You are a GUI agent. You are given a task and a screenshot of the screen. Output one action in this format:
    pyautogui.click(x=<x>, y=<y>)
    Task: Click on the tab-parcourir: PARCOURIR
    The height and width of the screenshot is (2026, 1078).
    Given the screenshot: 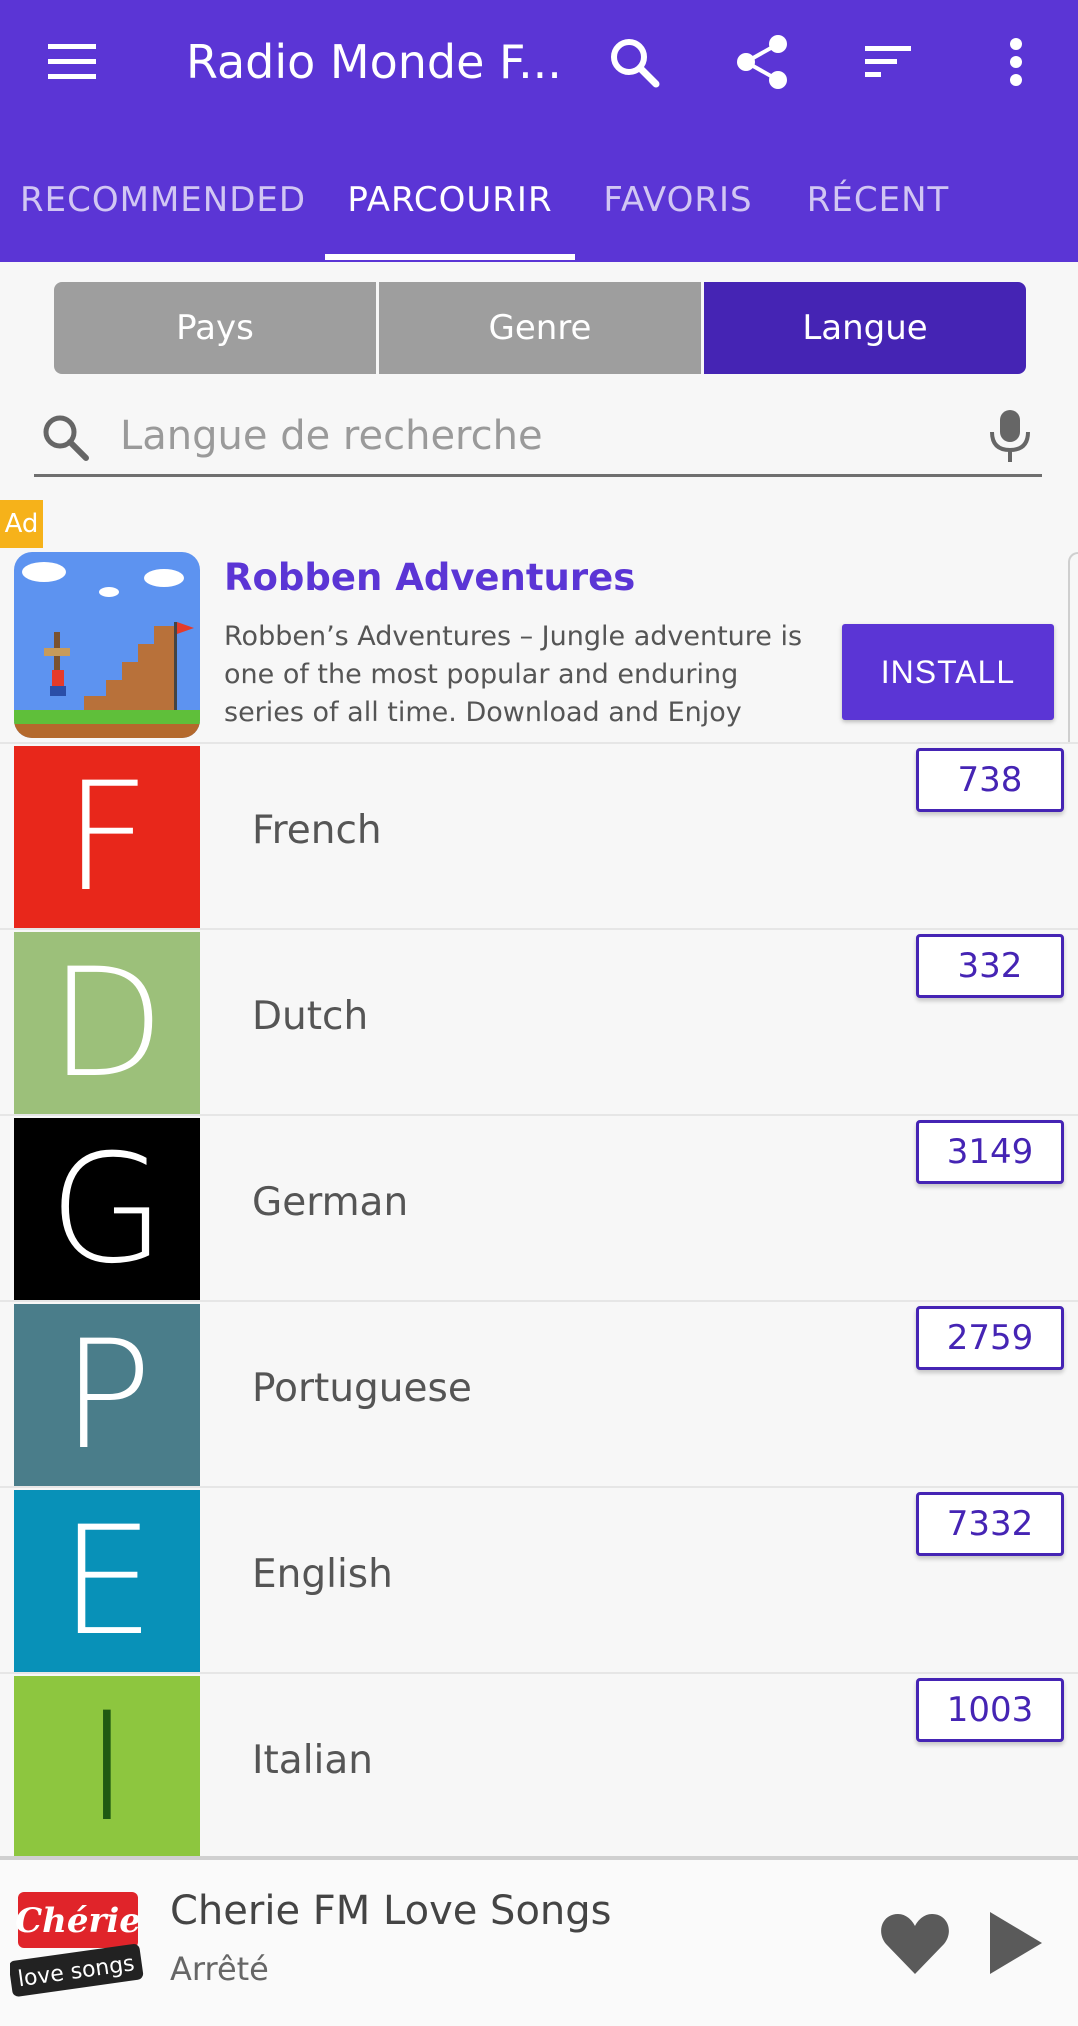 What is the action you would take?
    pyautogui.click(x=450, y=200)
    